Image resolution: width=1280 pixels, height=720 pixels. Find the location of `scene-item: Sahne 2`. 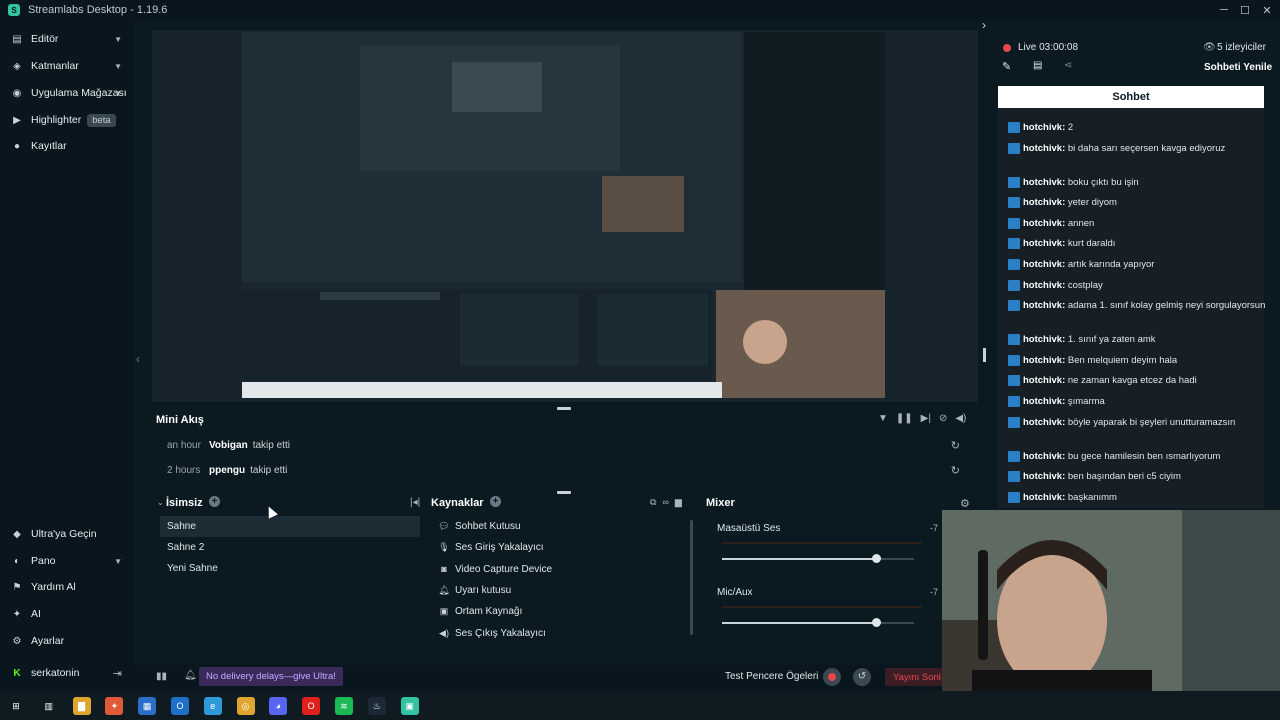

scene-item: Sahne 2 is located at coordinates (290, 547).